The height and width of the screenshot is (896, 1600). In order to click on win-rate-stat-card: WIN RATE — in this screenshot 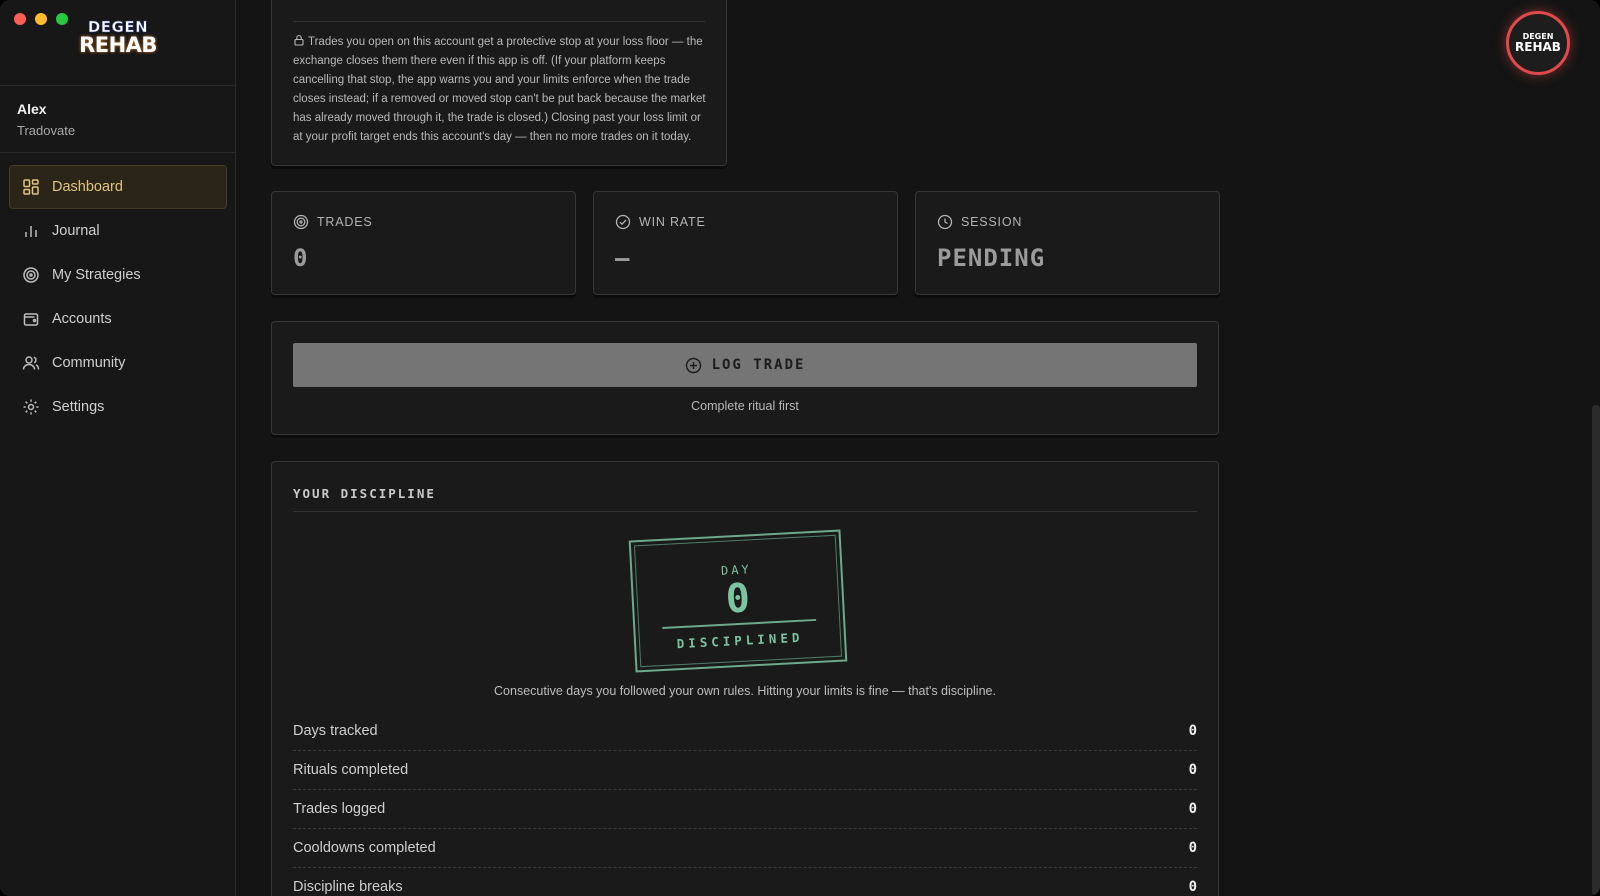, I will do `click(745, 243)`.